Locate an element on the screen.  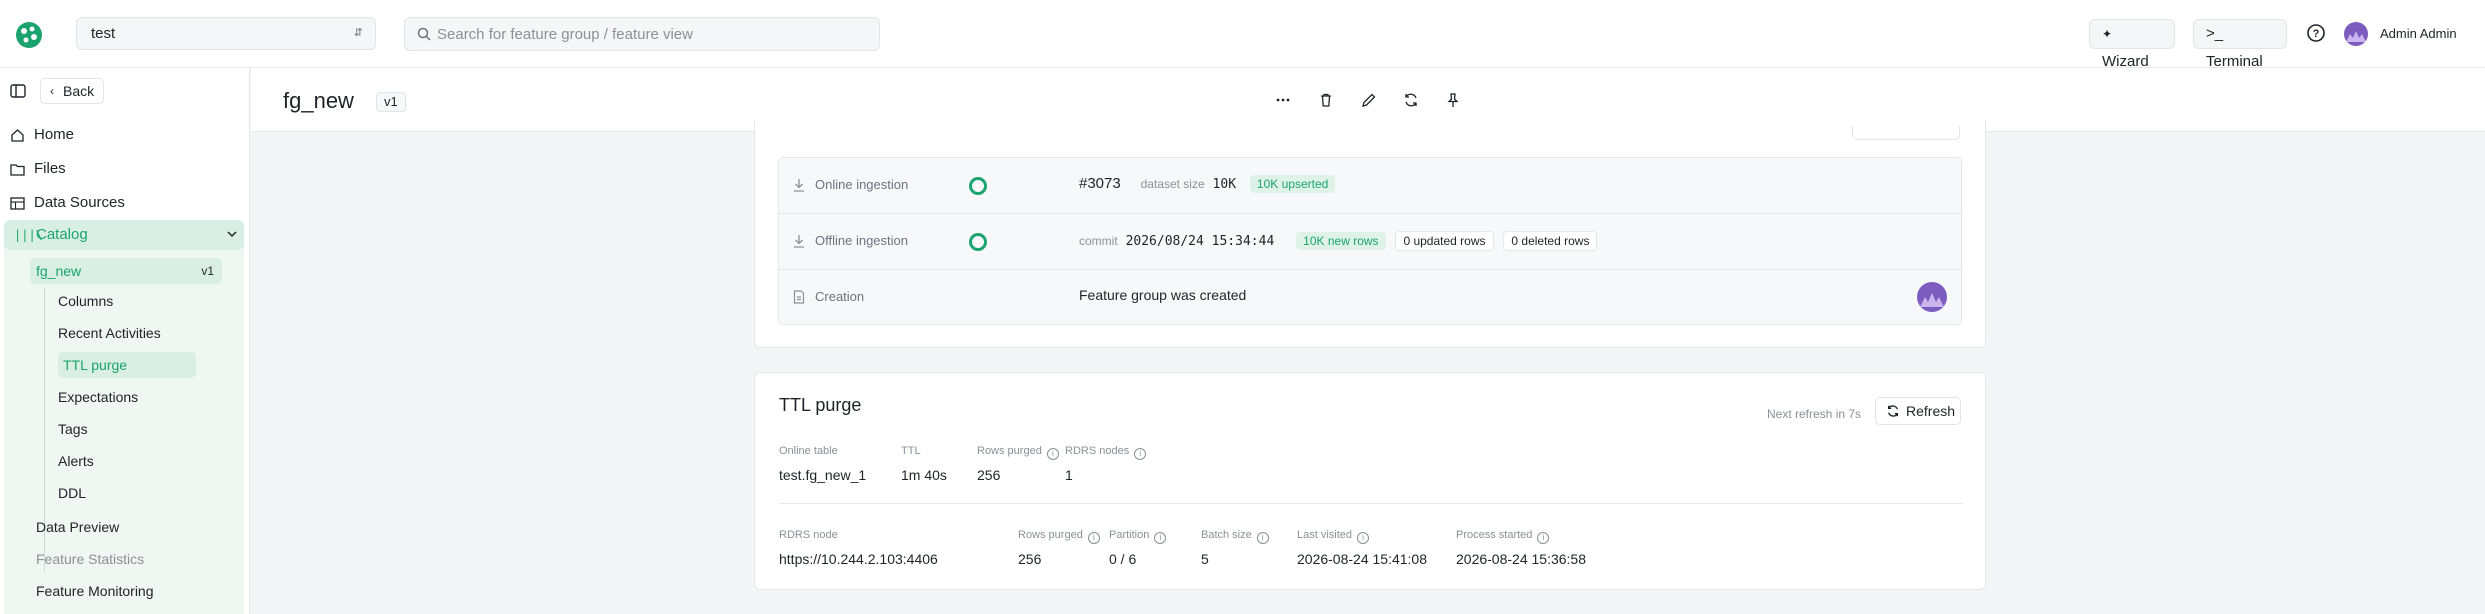
sidebar-subitem-ddl: DDL is located at coordinates (72, 493).